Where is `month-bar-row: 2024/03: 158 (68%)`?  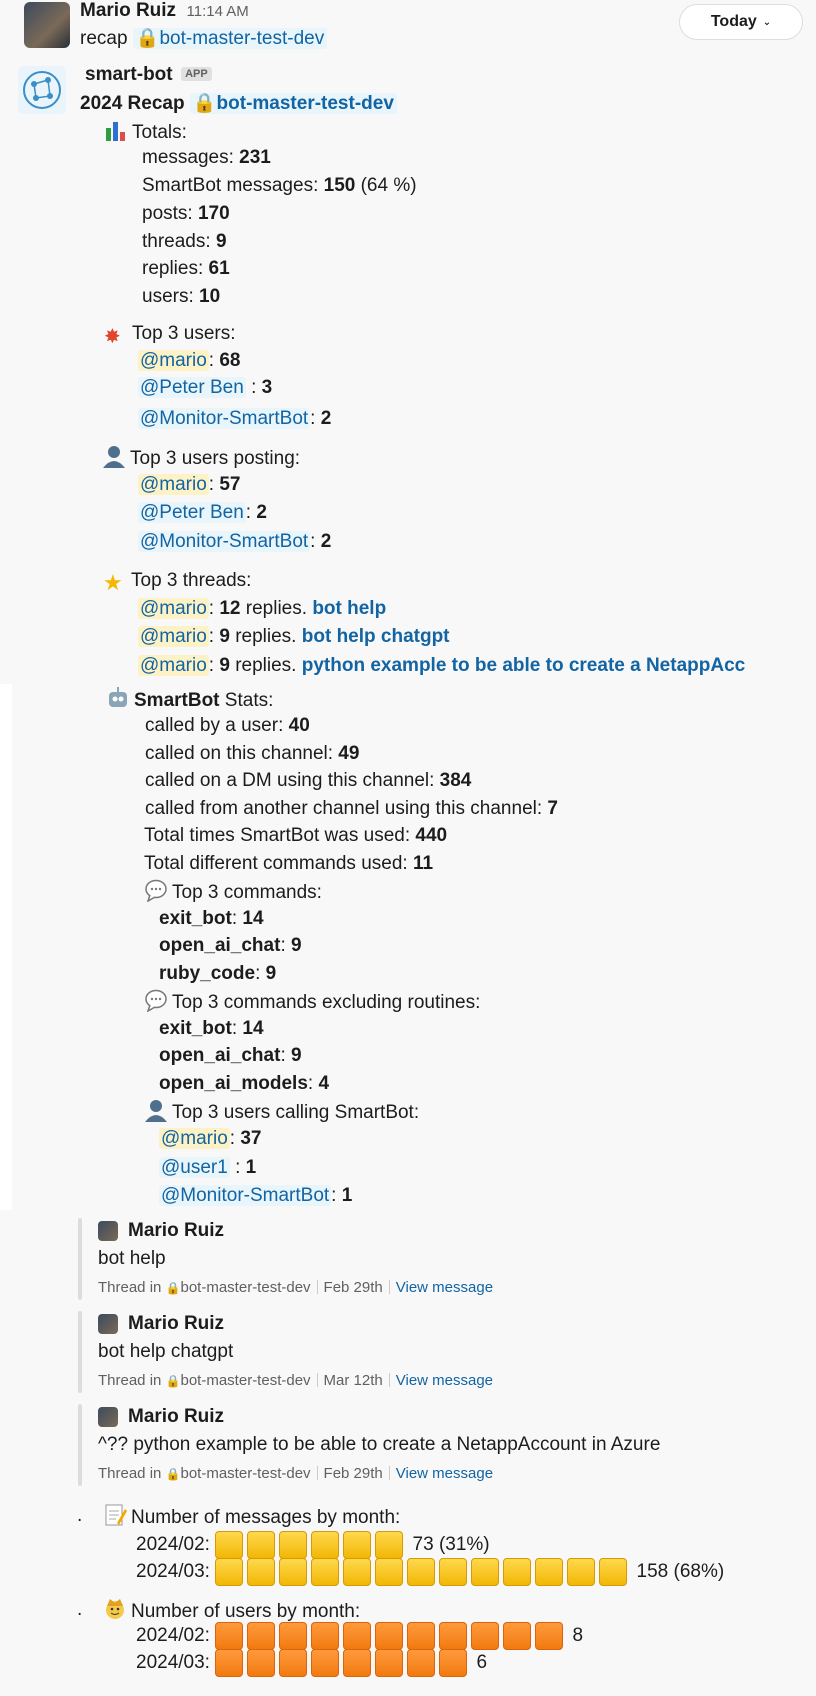
month-bar-row: 2024/03: 158 (68%) is located at coordinates (430, 1572).